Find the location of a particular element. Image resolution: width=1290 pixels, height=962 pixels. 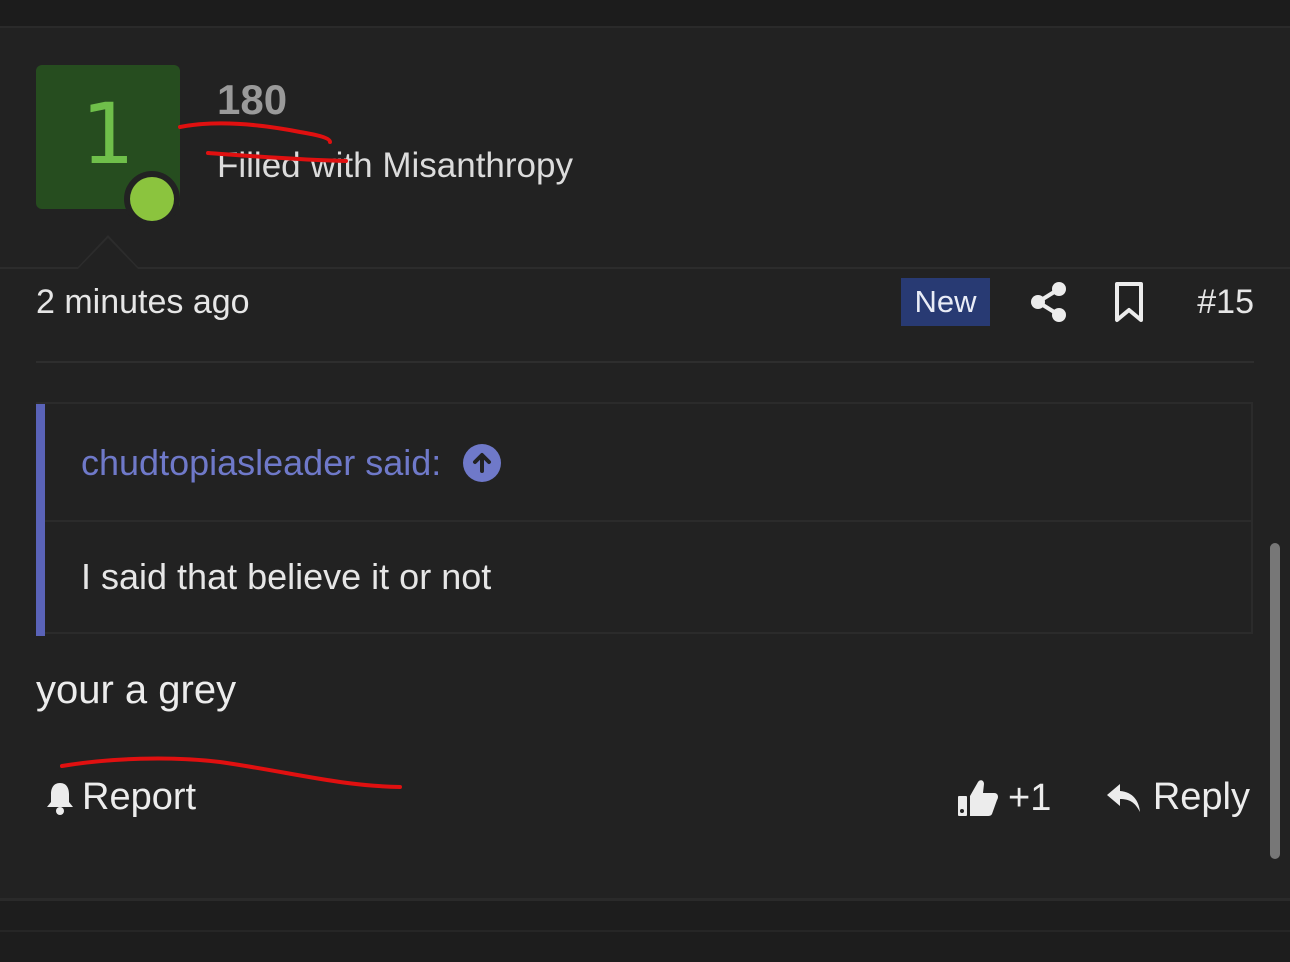

bottom-divider is located at coordinates (645, 931).